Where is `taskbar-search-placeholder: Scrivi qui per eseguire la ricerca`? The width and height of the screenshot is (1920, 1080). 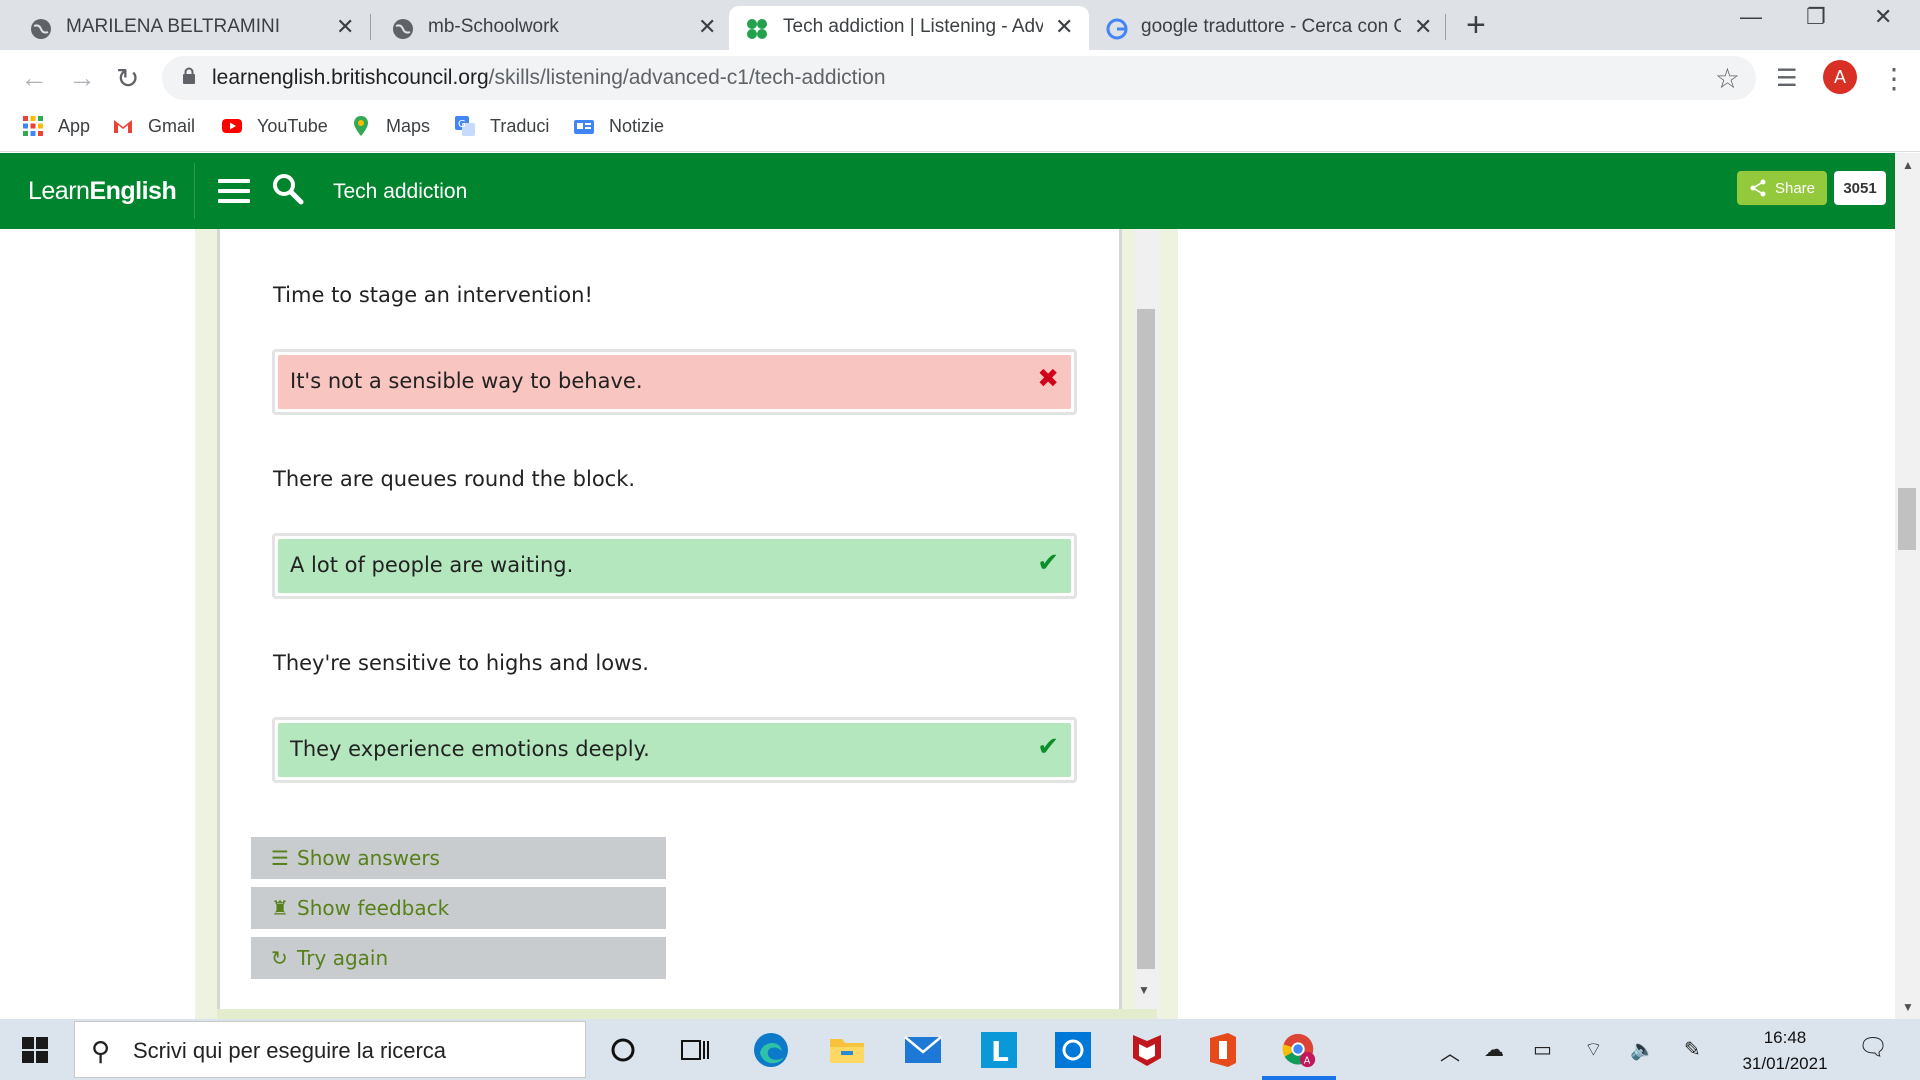
taskbar-search-placeholder: Scrivi qui per eseguire la ricerca is located at coordinates (290, 1050).